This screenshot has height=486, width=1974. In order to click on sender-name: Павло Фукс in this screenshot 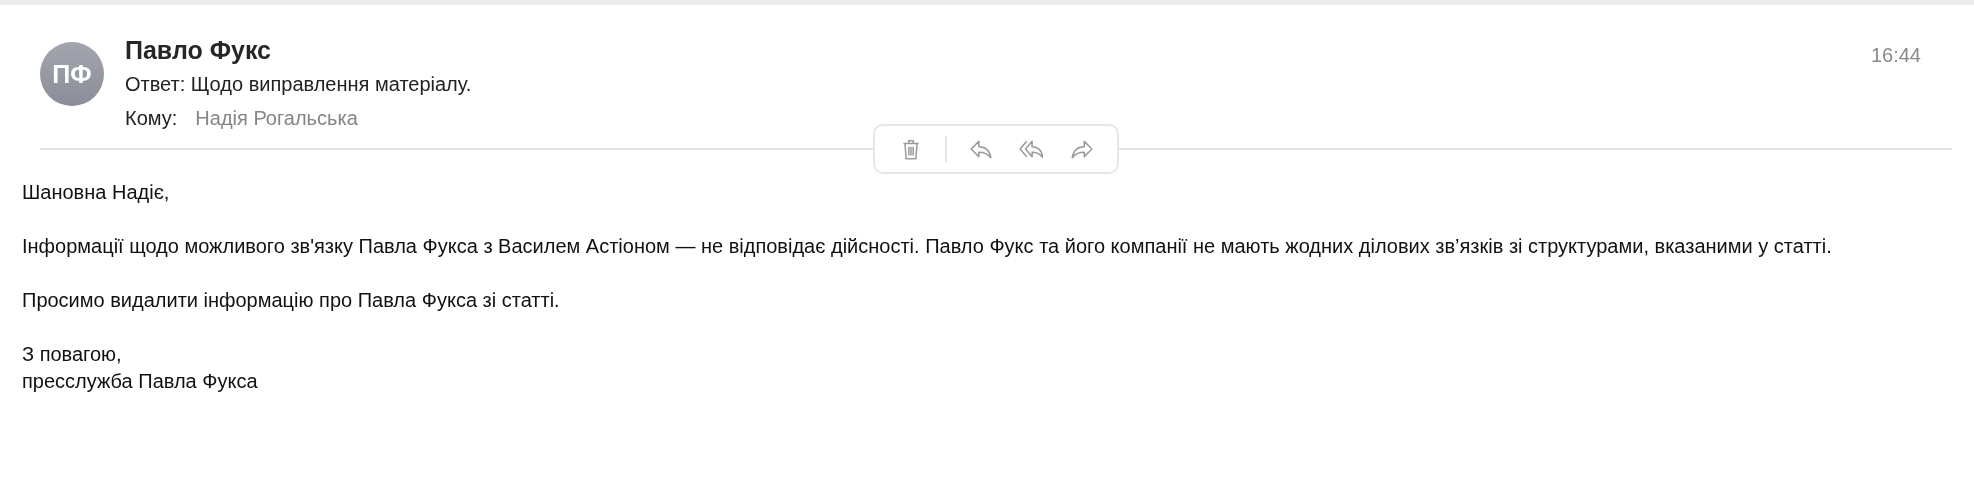, I will do `click(198, 50)`.